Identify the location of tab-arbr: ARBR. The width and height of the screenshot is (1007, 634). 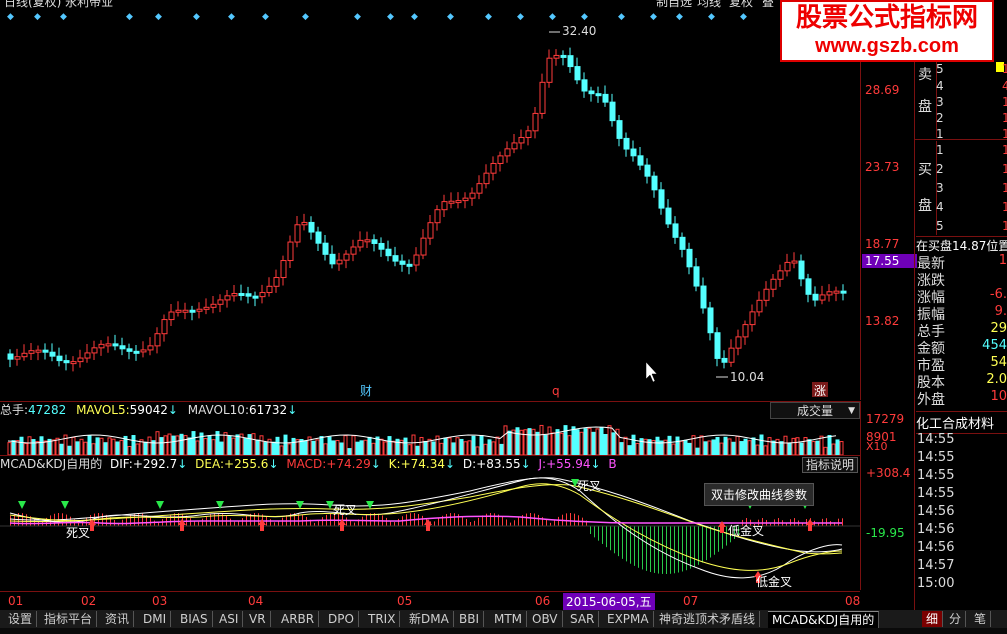
(298, 619).